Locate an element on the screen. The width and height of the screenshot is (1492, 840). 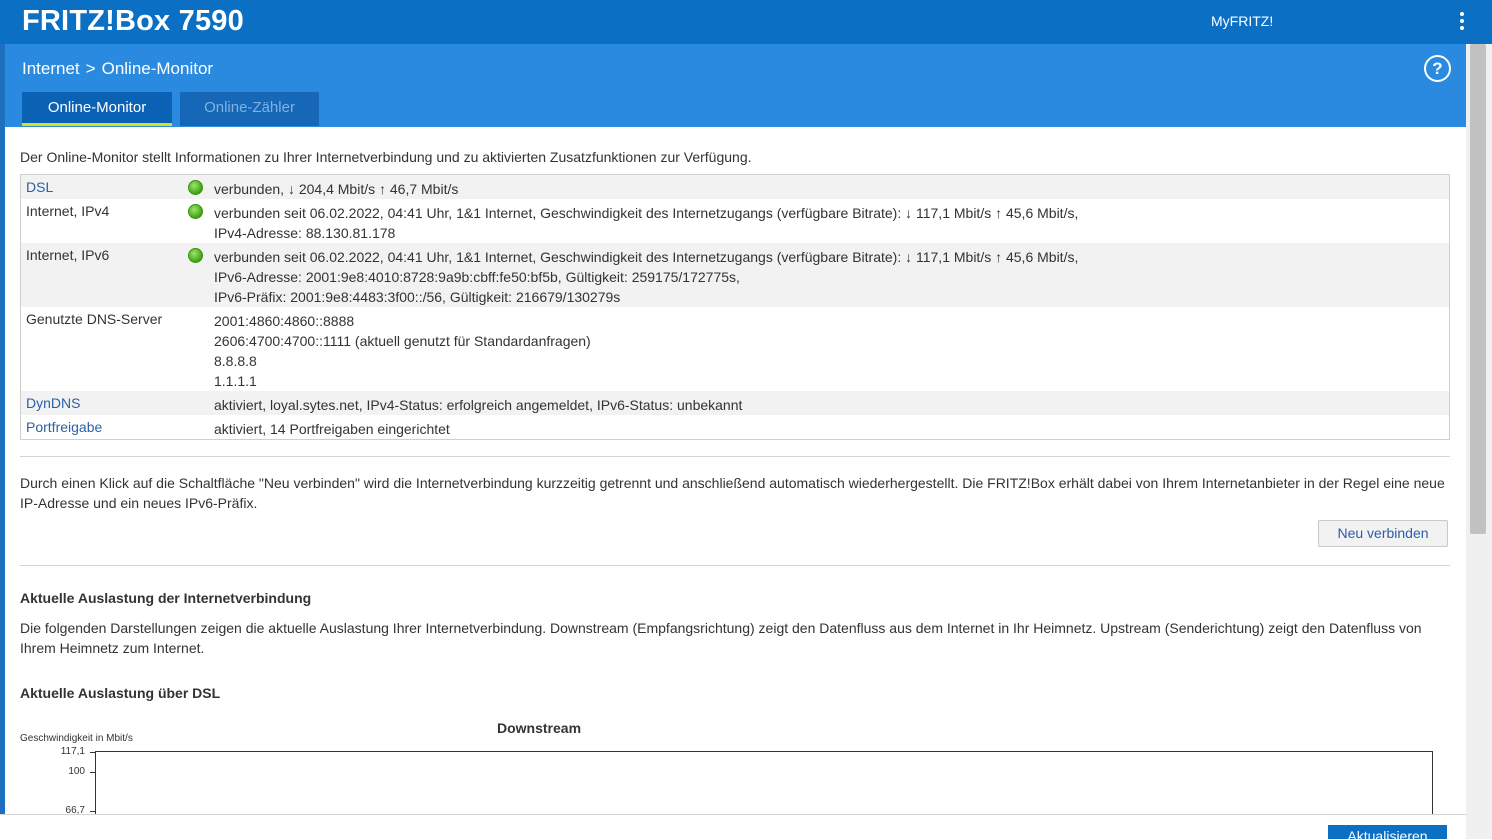
top-bar: FRITZ!Box 7590 MyFRITZ! is located at coordinates (746, 22).